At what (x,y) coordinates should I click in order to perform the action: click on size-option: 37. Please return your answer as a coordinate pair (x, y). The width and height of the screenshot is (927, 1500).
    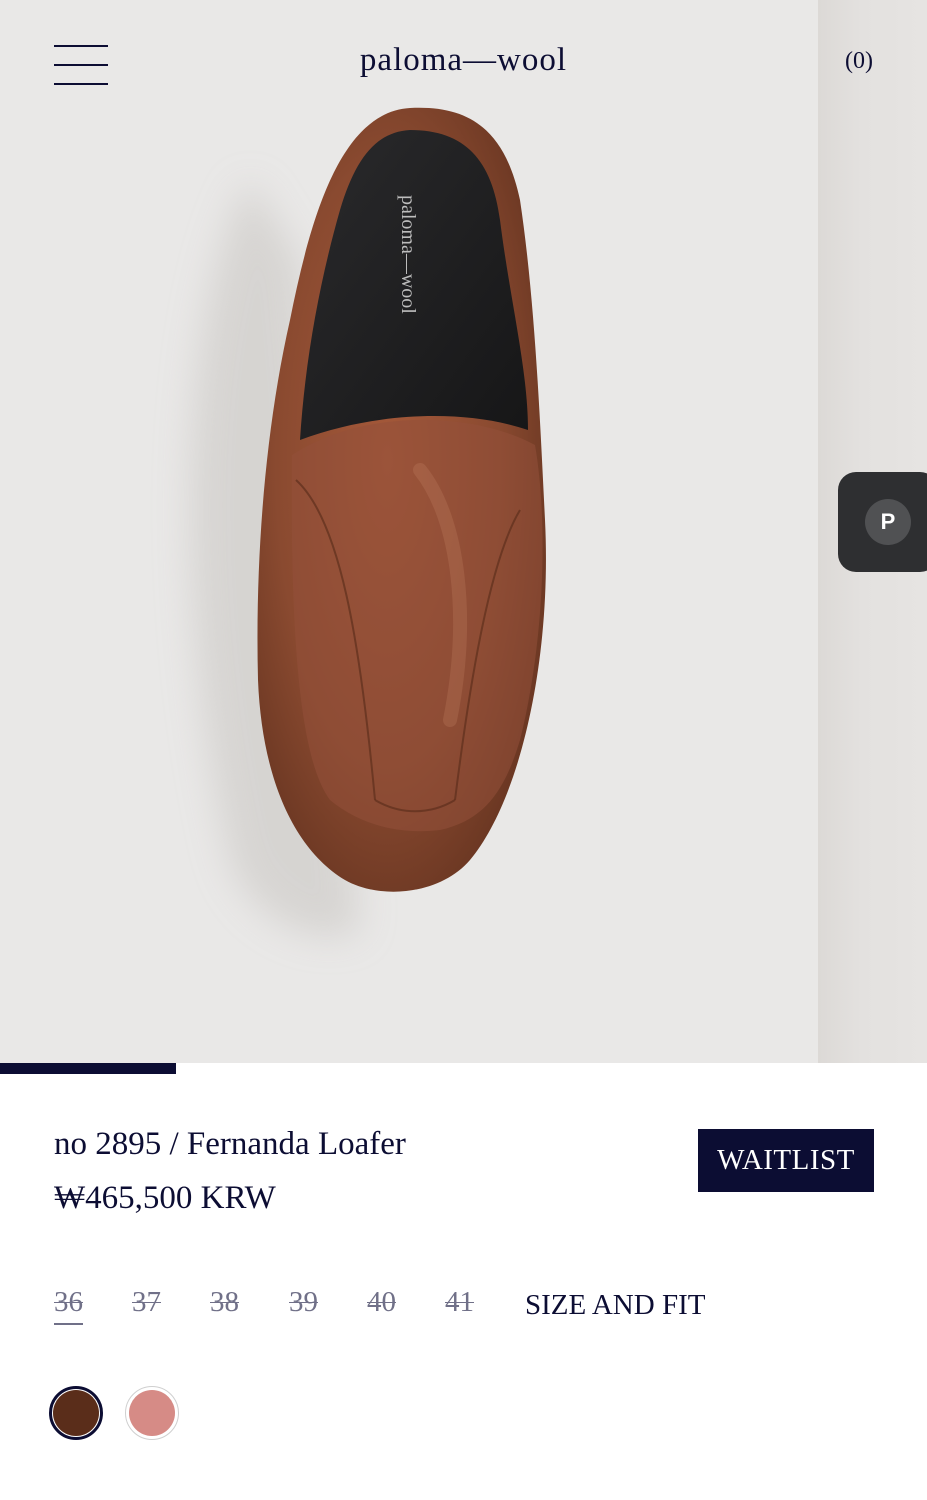
    Looking at the image, I should click on (146, 1302).